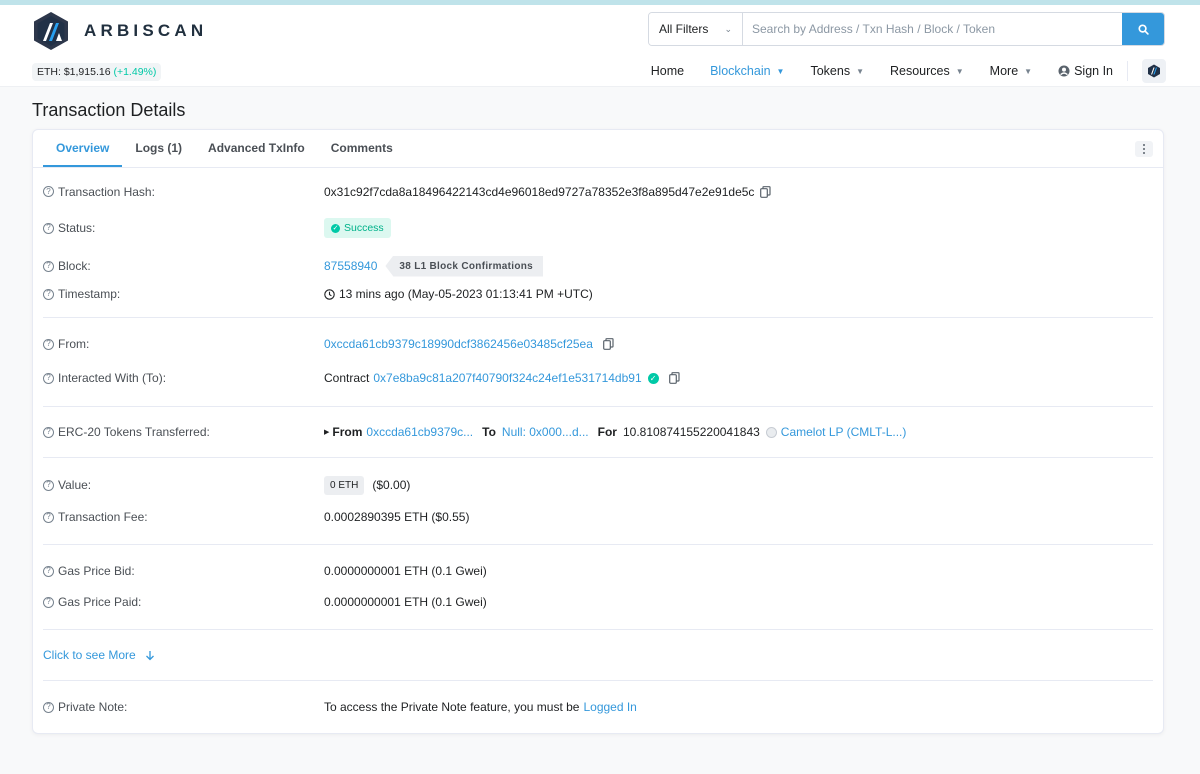 The height and width of the screenshot is (774, 1200). Describe the element at coordinates (183, 571) in the screenshot. I see `label-wrap: ? Gas Price Bid:` at that location.